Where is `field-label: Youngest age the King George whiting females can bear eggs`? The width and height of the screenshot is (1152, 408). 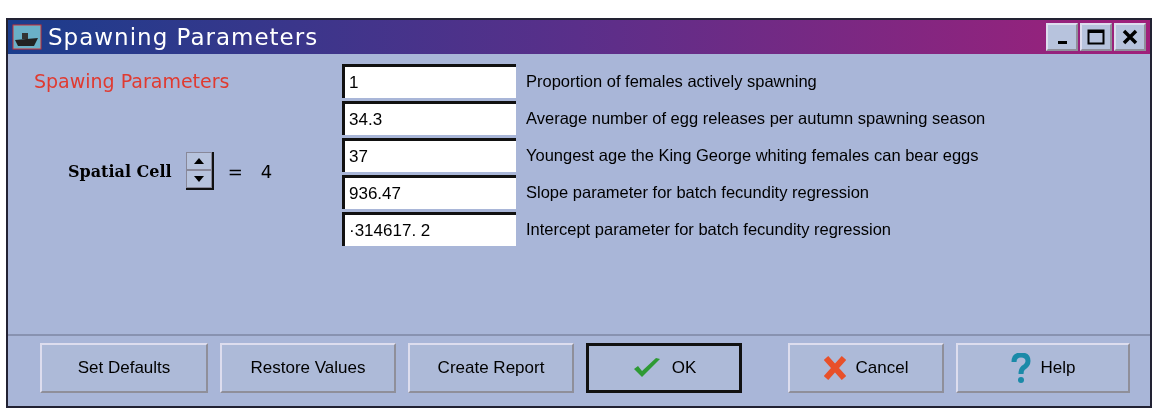
field-label: Youngest age the King George whiting females can bear eggs is located at coordinates (752, 155).